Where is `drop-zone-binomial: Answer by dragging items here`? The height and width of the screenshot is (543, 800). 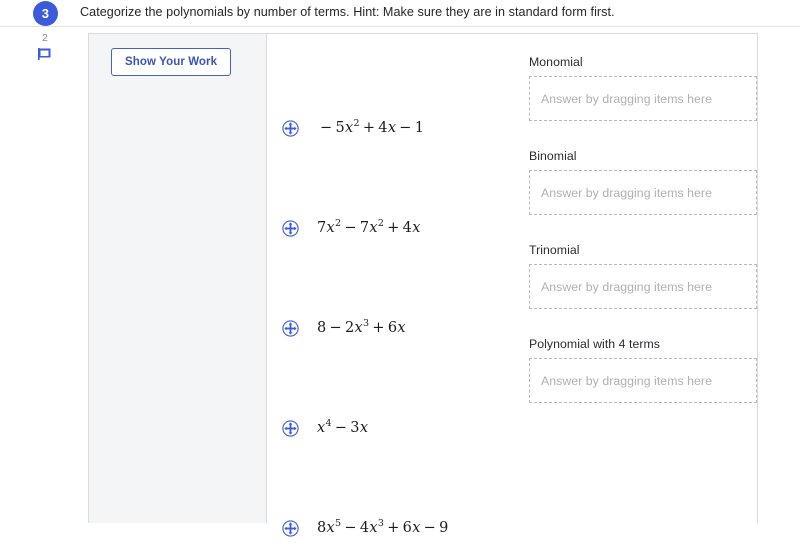
drop-zone-binomial: Answer by dragging items here is located at coordinates (643, 192).